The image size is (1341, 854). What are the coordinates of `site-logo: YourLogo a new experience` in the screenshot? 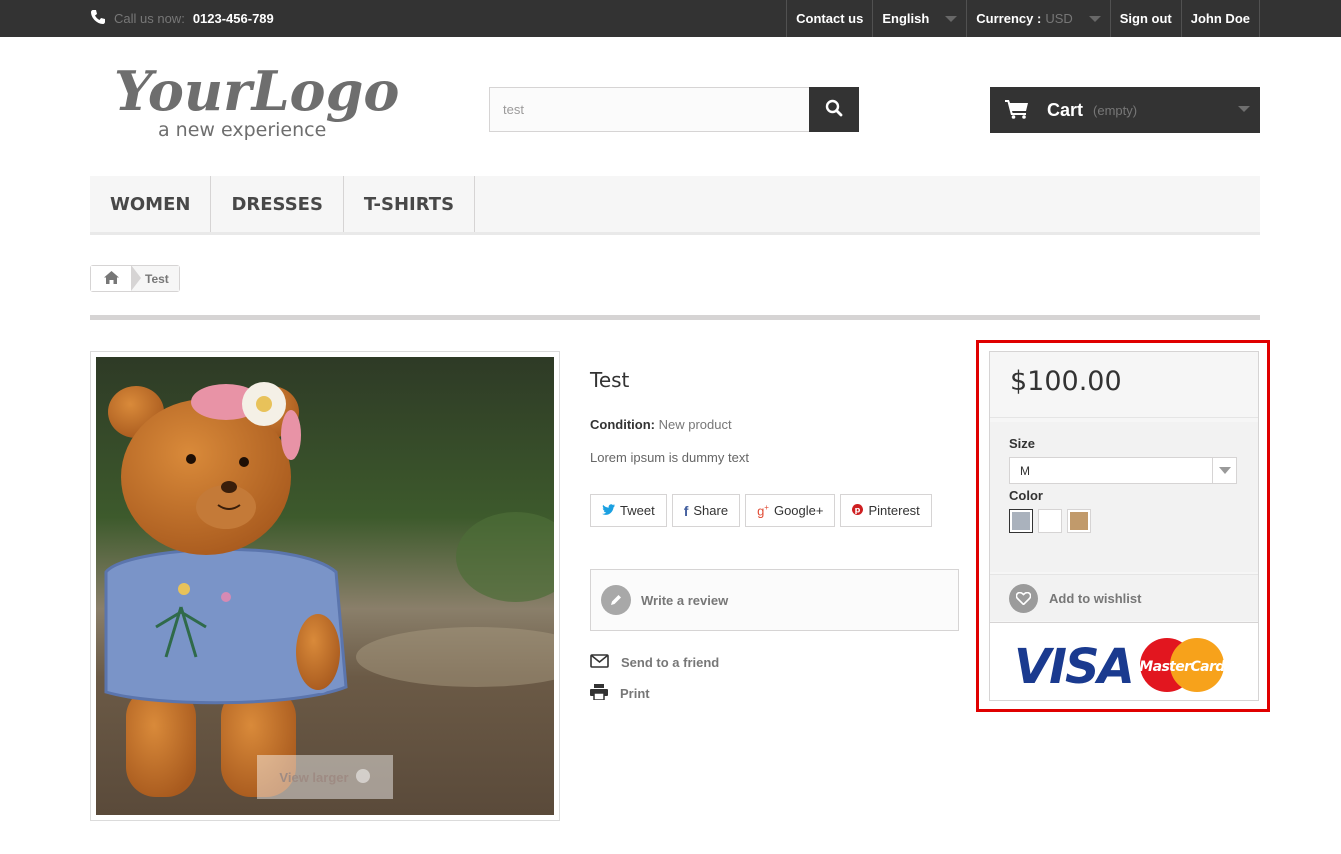 It's located at (257, 103).